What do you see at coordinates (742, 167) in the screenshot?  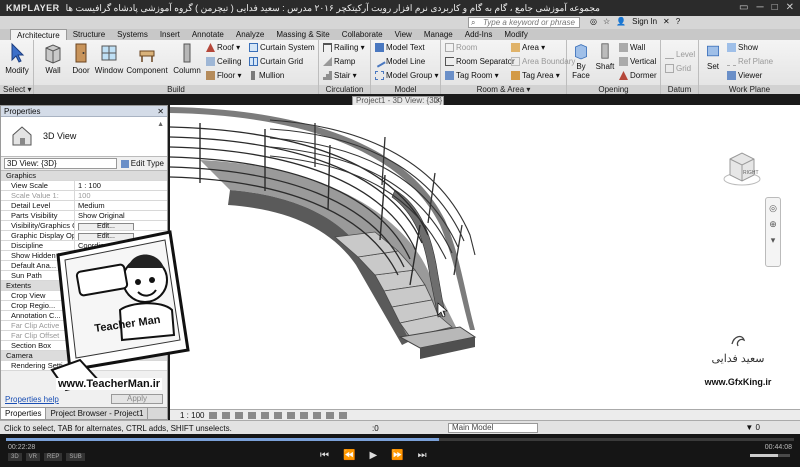 I see `viewcube-widget: RIGHT` at bounding box center [742, 167].